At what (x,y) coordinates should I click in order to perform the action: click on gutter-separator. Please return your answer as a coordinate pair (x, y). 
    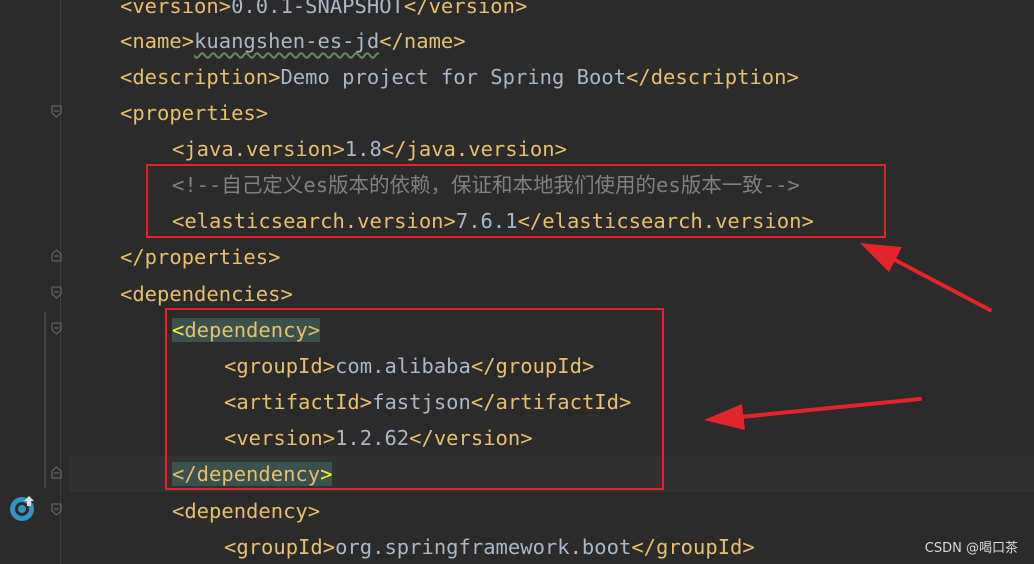
    Looking at the image, I should click on (60, 282).